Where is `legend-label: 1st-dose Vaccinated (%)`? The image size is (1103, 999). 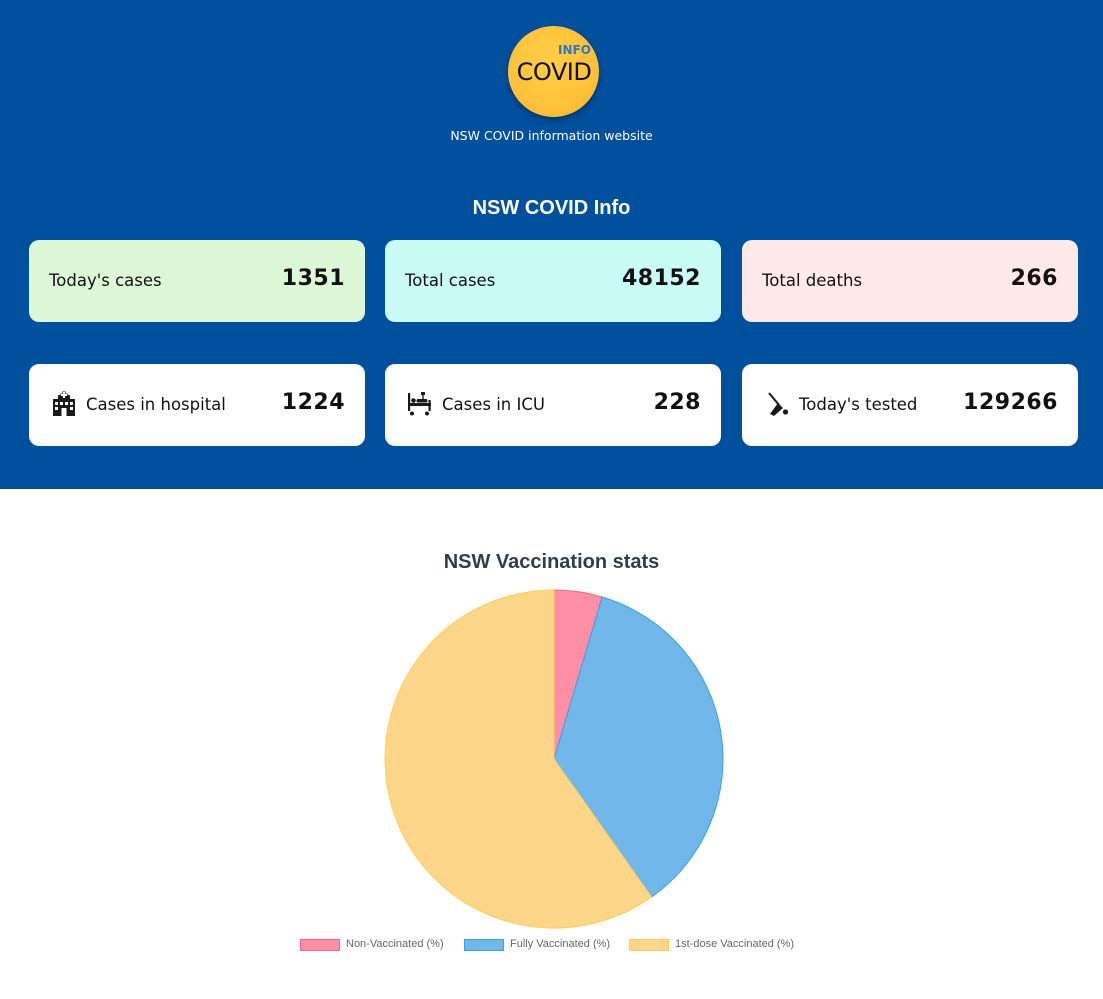 legend-label: 1st-dose Vaccinated (%) is located at coordinates (735, 944).